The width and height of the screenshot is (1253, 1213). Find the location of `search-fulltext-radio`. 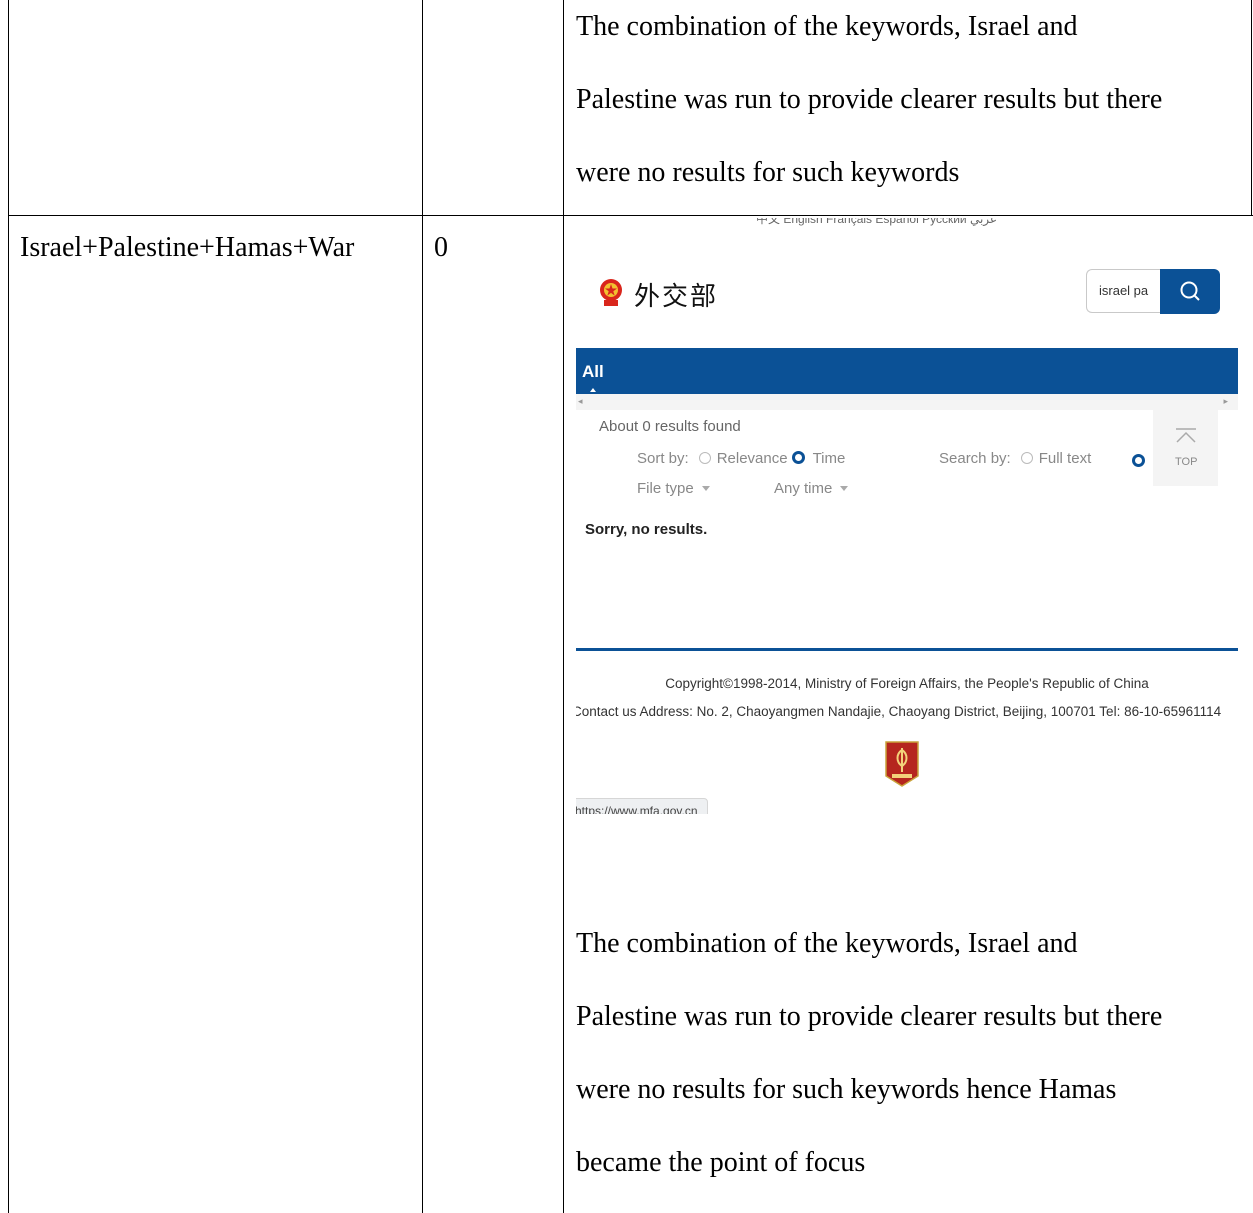

search-fulltext-radio is located at coordinates (1026, 458).